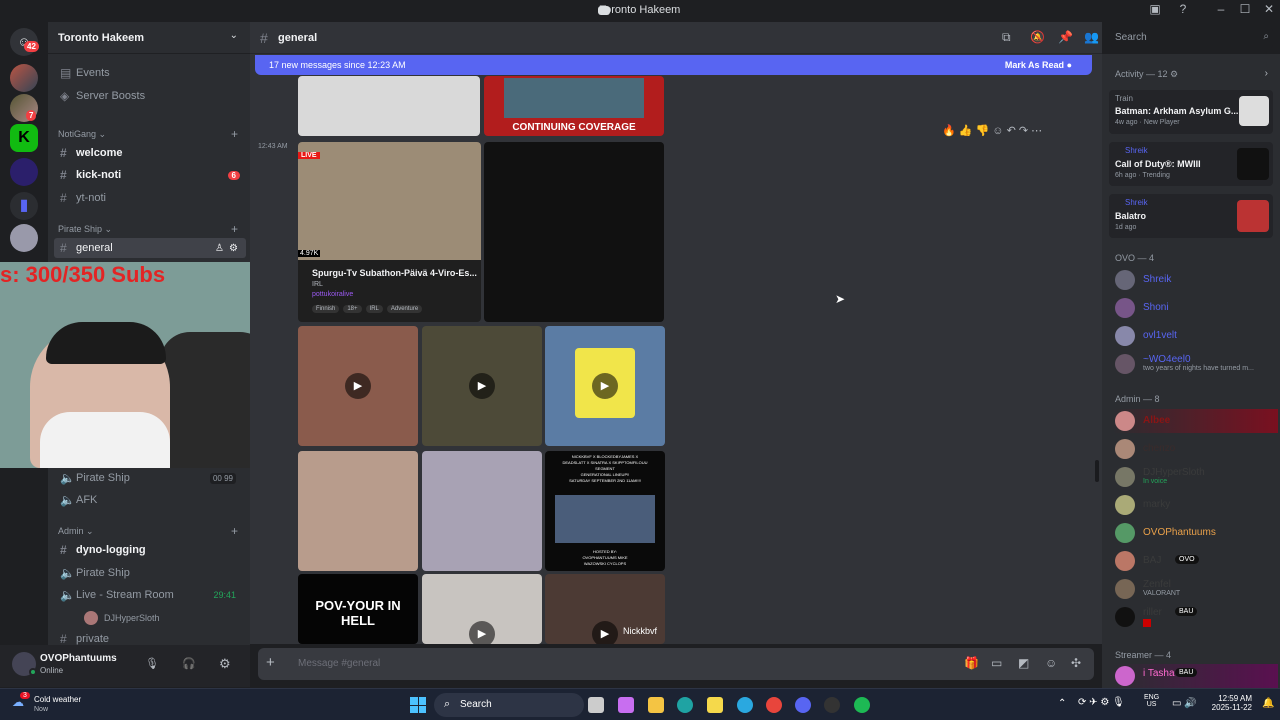  I want to click on apps-icon: ✣, so click(1076, 663).